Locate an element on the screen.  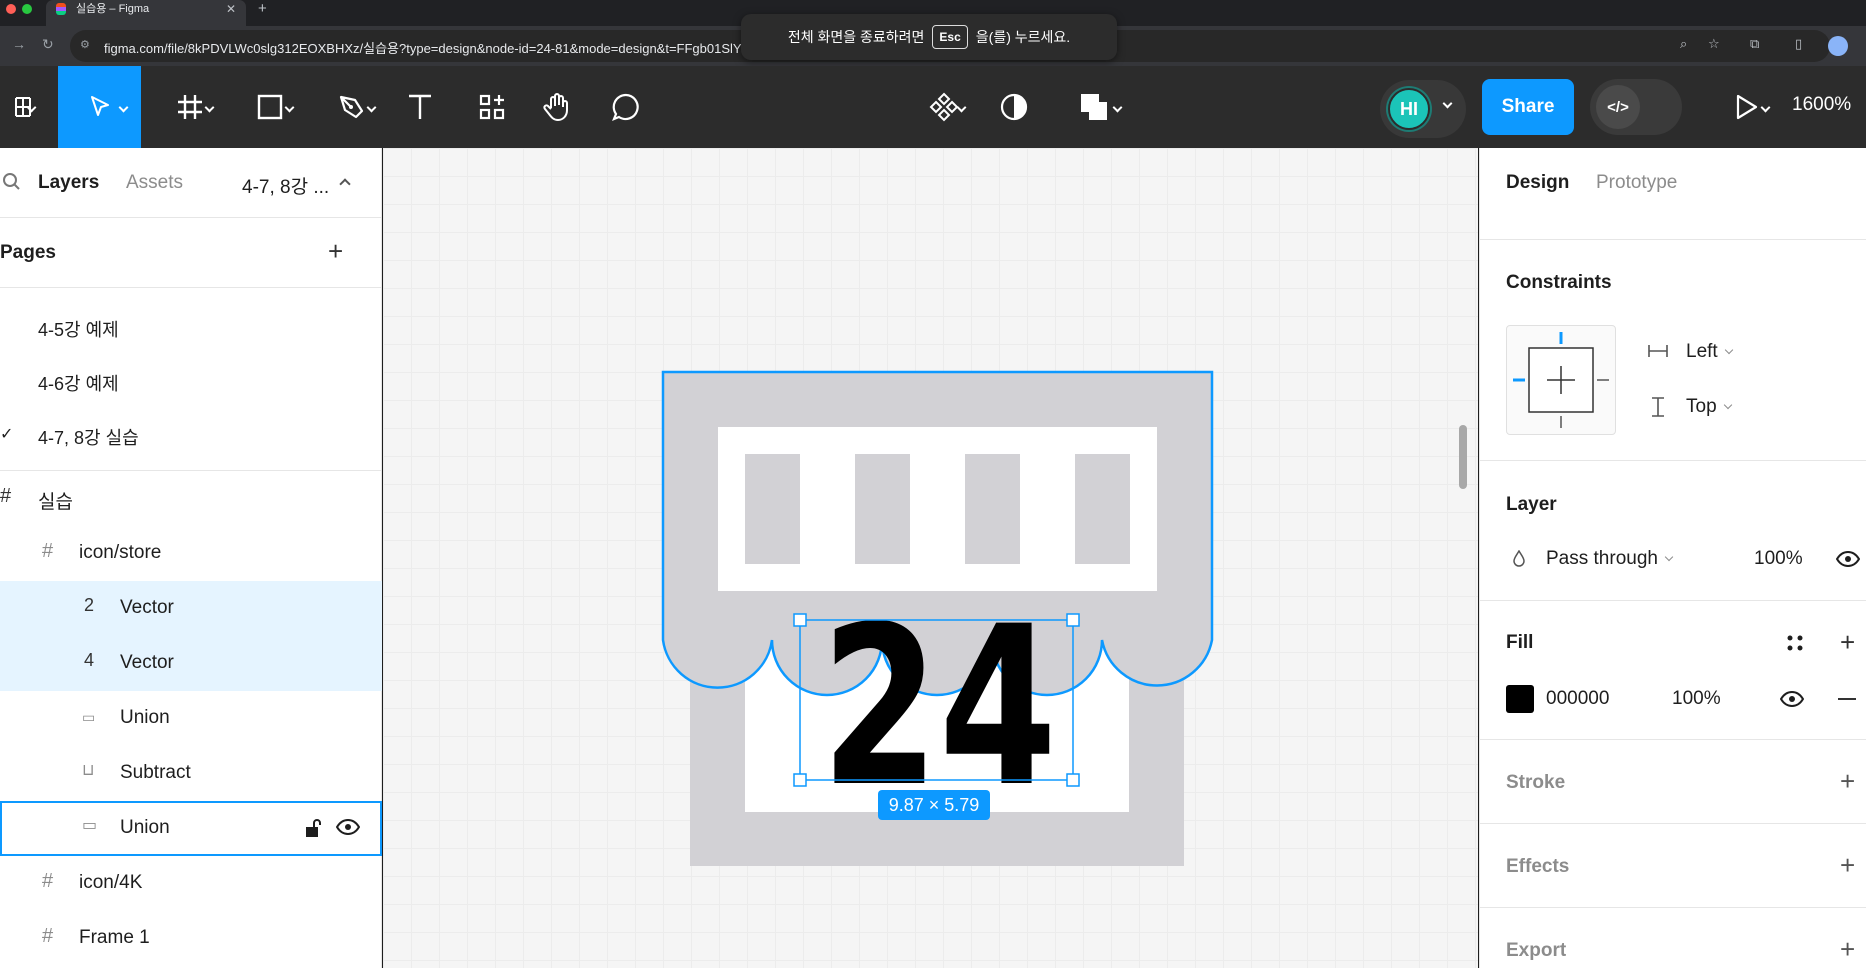
layer-row-selected: 2 Vector is located at coordinates (191, 608).